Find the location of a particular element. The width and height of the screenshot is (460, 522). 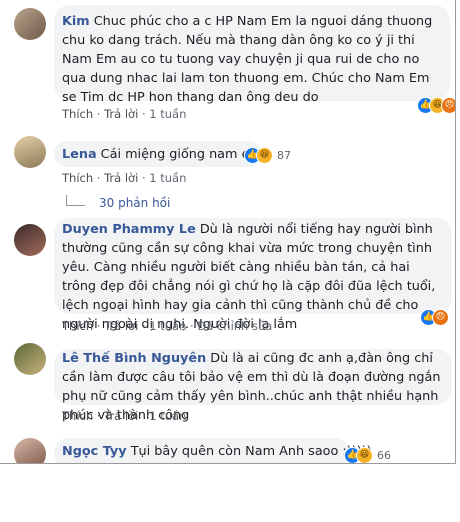

replies-count: 30 phản hồi is located at coordinates (134, 203).